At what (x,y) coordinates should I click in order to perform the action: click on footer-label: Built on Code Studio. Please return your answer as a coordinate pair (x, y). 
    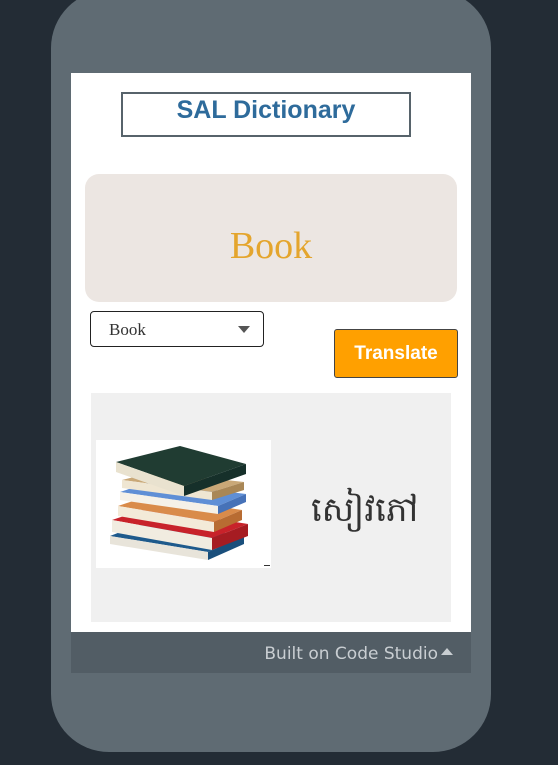
    Looking at the image, I should click on (351, 654).